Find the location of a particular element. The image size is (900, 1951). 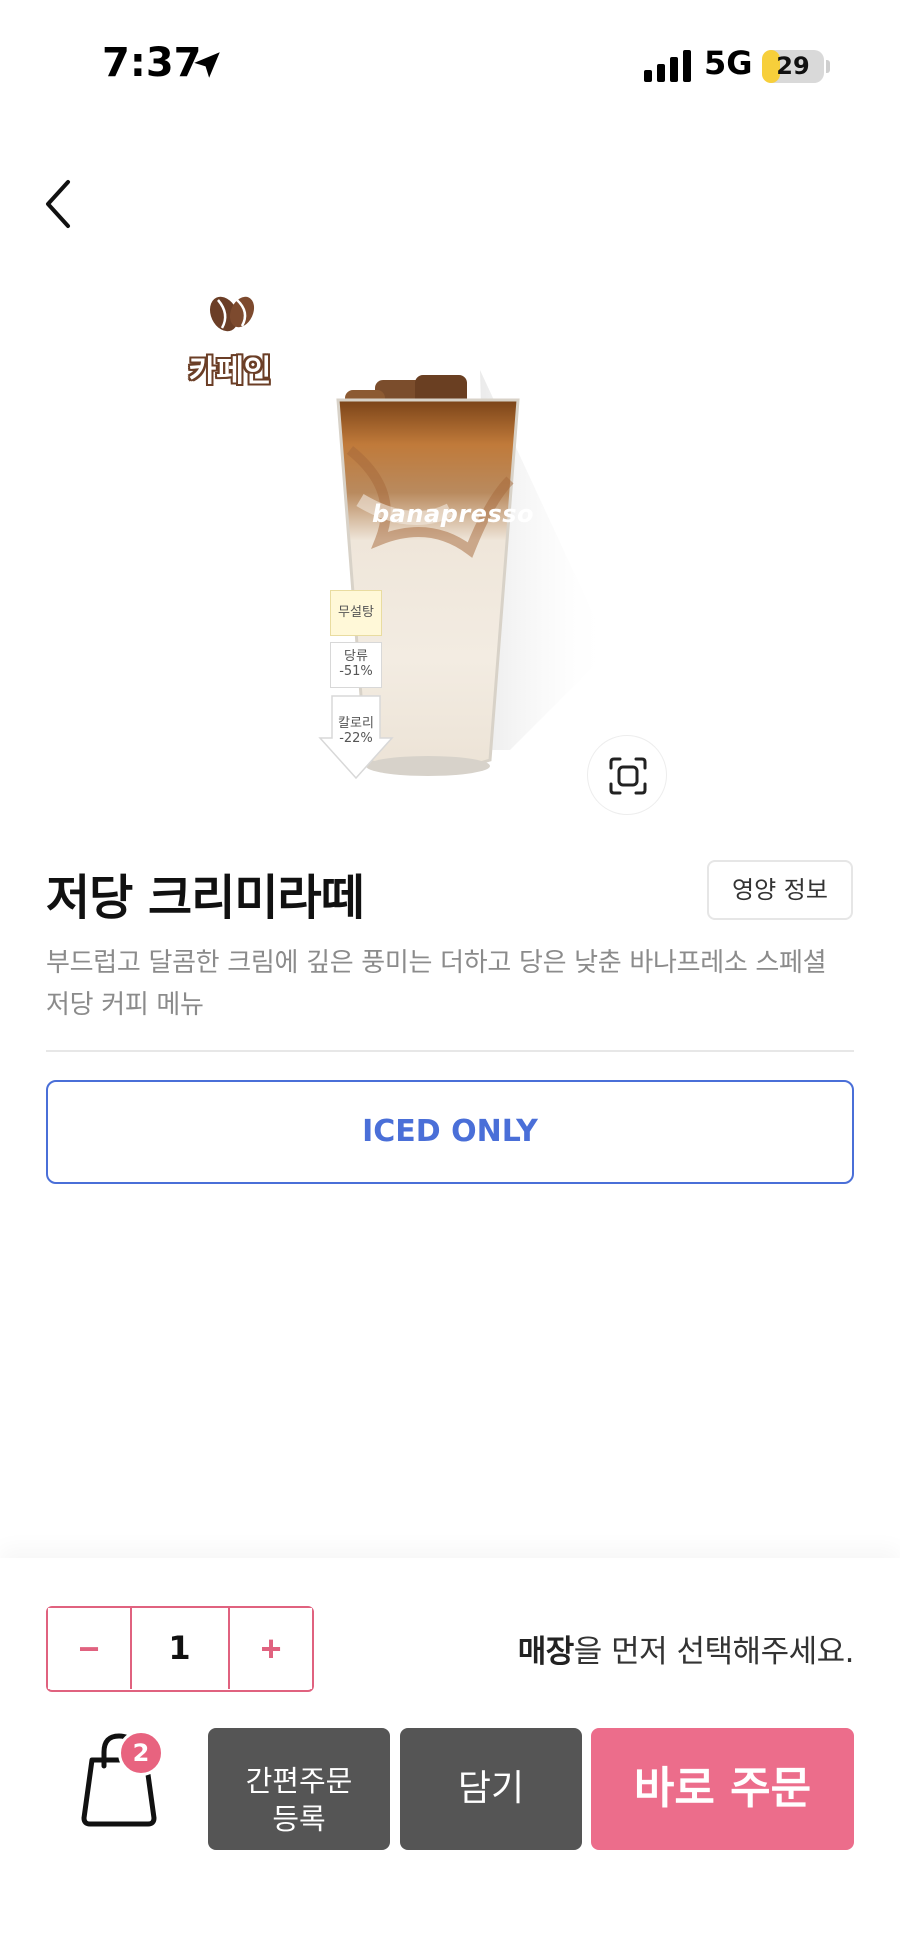

shopping-bag-icon is located at coordinates (119, 1776).